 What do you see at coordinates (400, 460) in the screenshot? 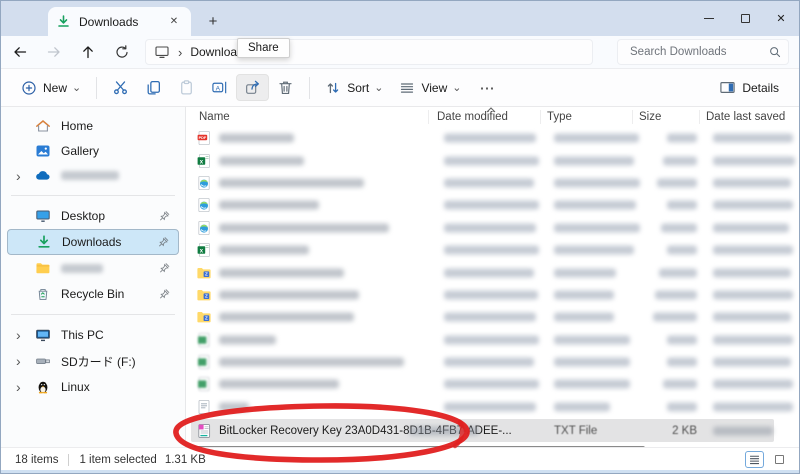
I see `status-bar: 18 items 1 item selected 1.31 KB` at bounding box center [400, 460].